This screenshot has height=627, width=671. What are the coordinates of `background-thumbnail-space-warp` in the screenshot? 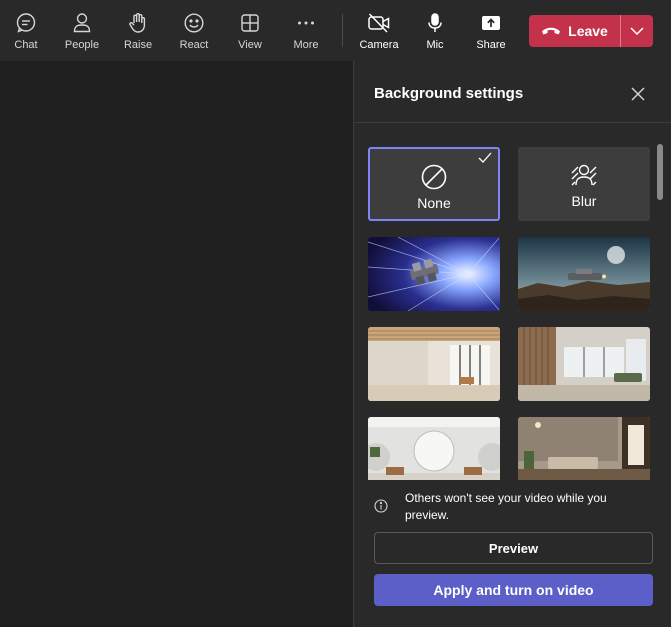 It's located at (434, 274).